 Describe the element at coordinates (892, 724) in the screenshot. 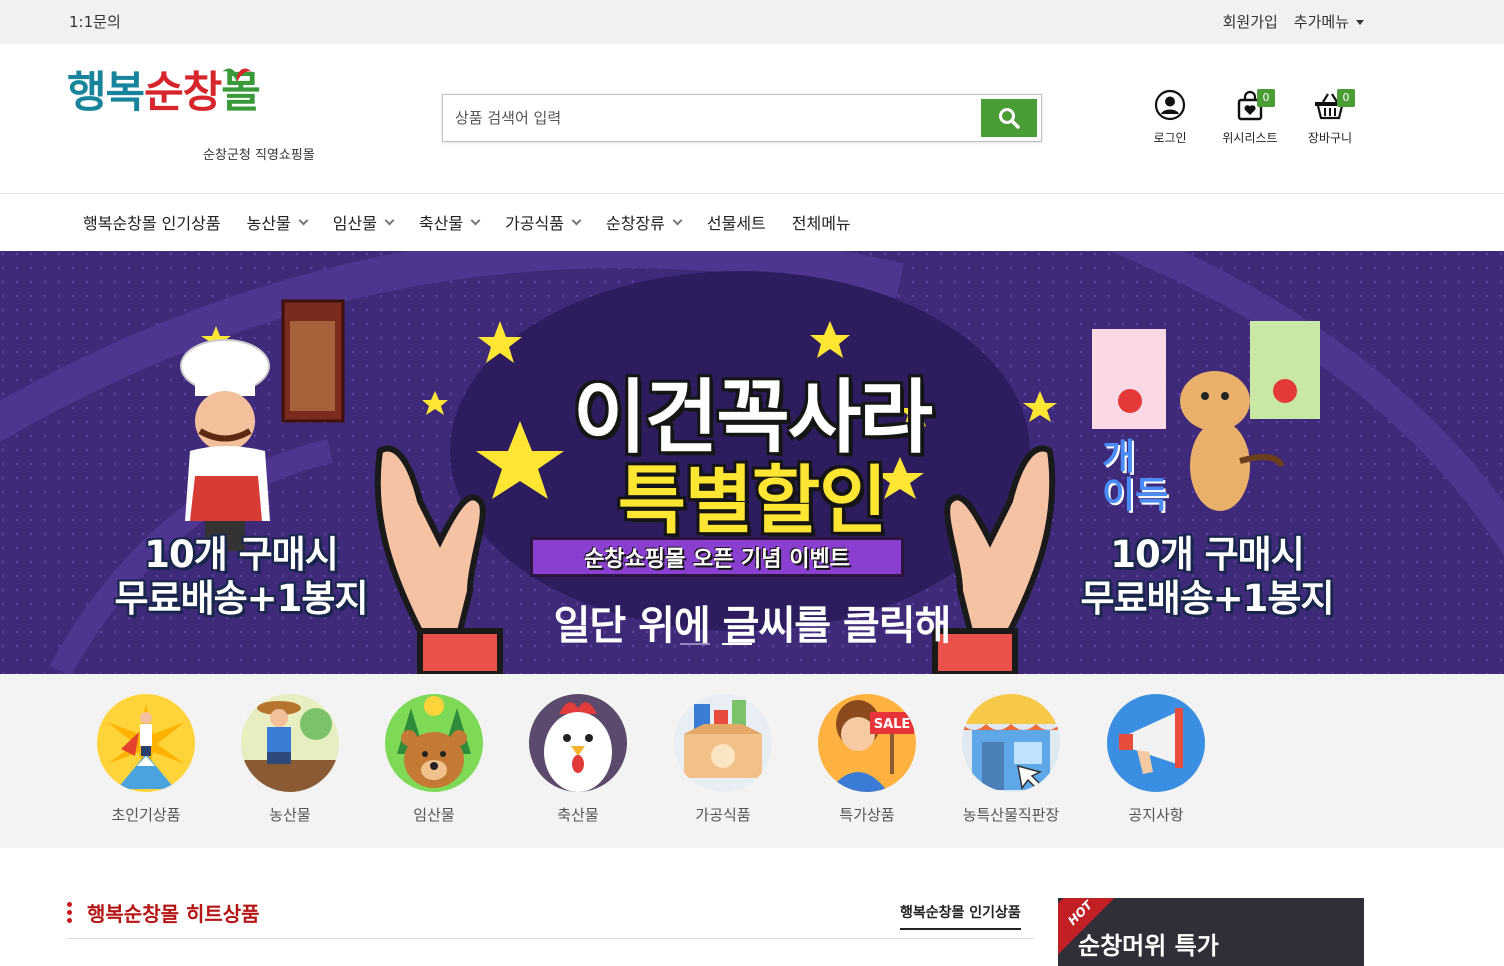

I see `svg-text: SALE` at that location.